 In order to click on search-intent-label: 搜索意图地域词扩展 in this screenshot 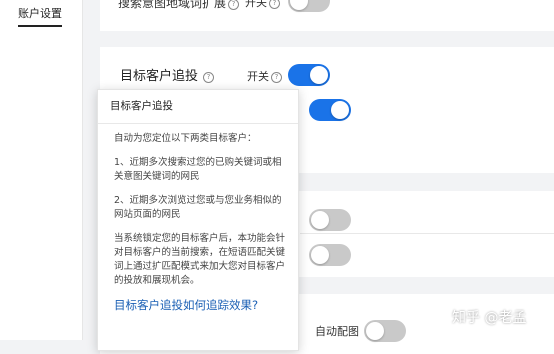, I will do `click(172, 5)`.